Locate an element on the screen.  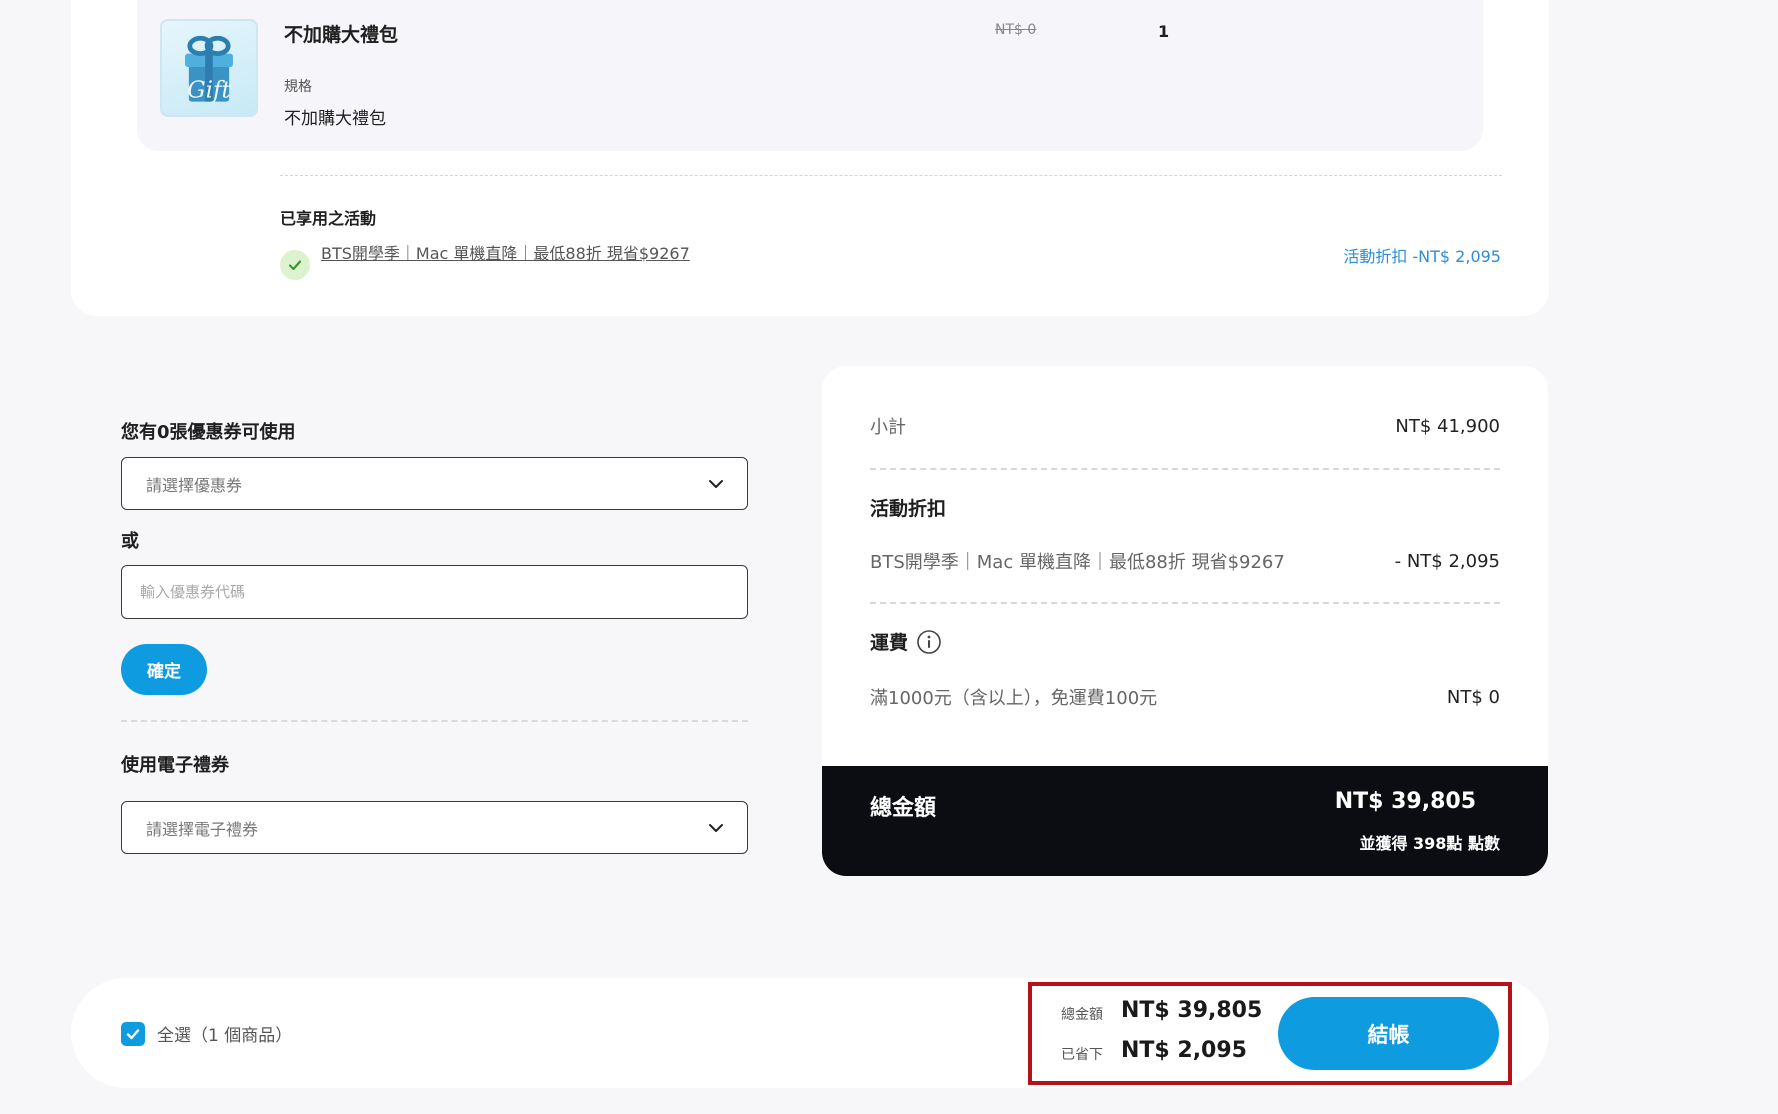
select-all-toggle: 全選（1 個商品） is located at coordinates (206, 1033).